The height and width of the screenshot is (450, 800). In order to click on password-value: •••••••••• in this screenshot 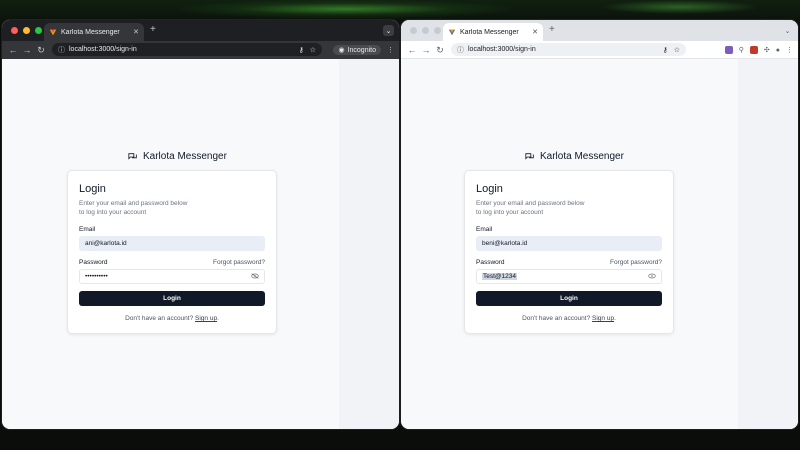, I will do `click(96, 276)`.